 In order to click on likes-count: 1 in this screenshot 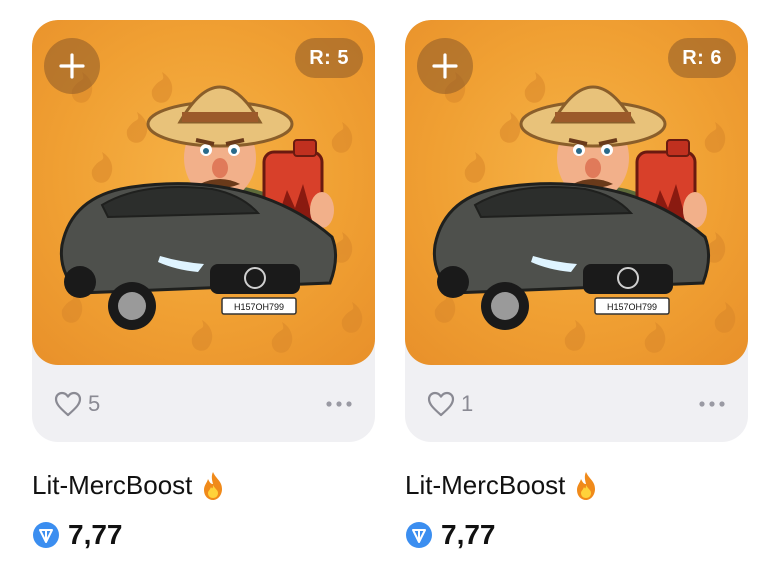, I will do `click(467, 403)`.